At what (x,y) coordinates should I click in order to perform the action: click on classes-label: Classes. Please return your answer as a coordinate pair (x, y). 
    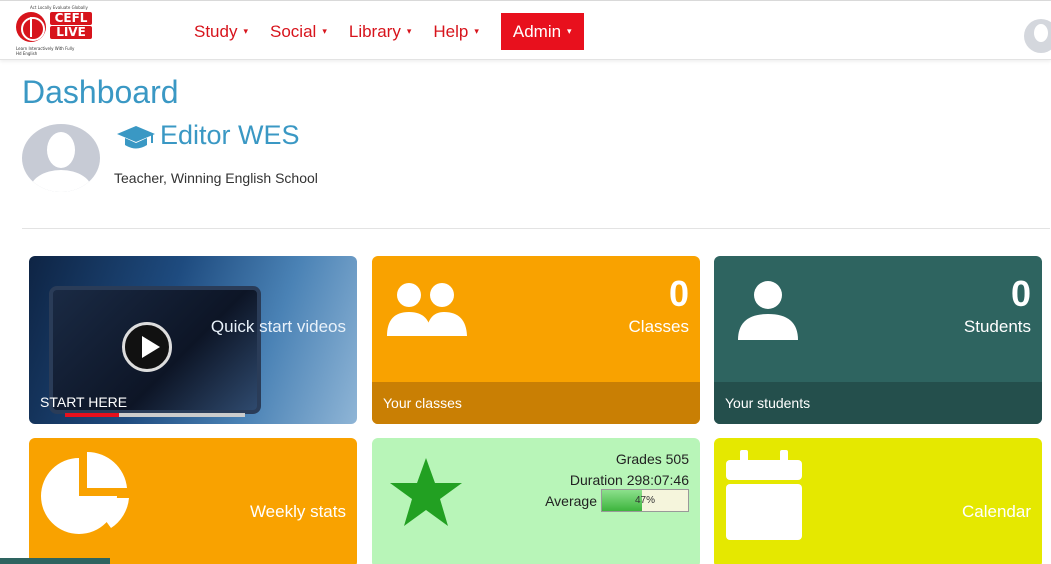
    Looking at the image, I should click on (658, 326).